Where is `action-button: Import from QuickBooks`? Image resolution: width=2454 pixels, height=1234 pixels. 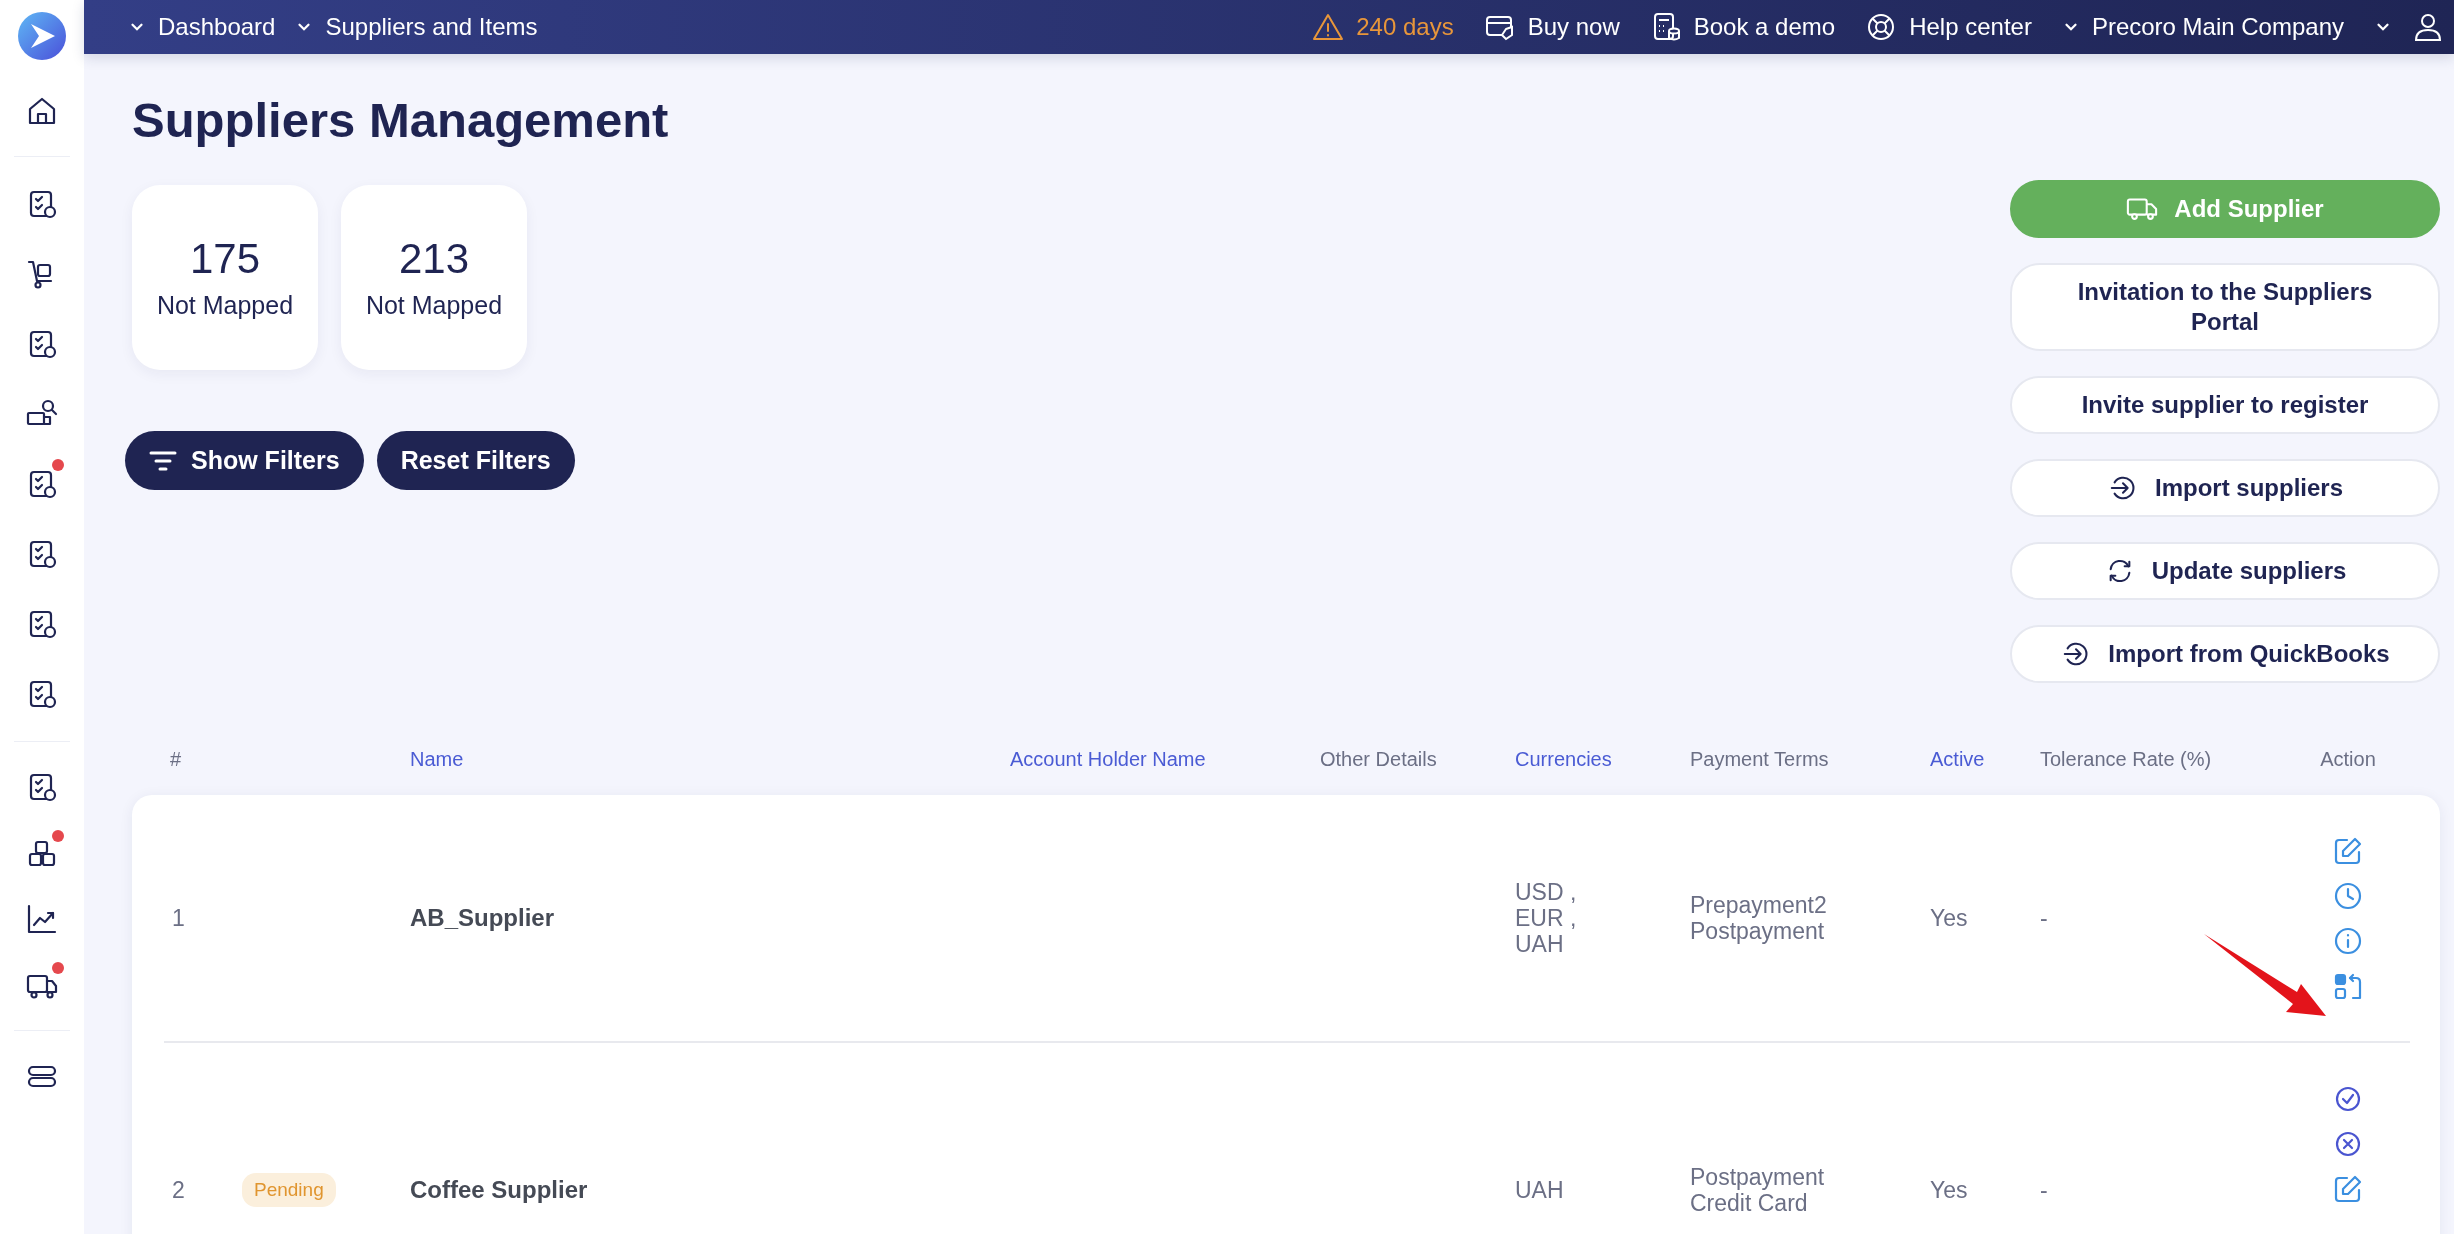 action-button: Import from QuickBooks is located at coordinates (2225, 654).